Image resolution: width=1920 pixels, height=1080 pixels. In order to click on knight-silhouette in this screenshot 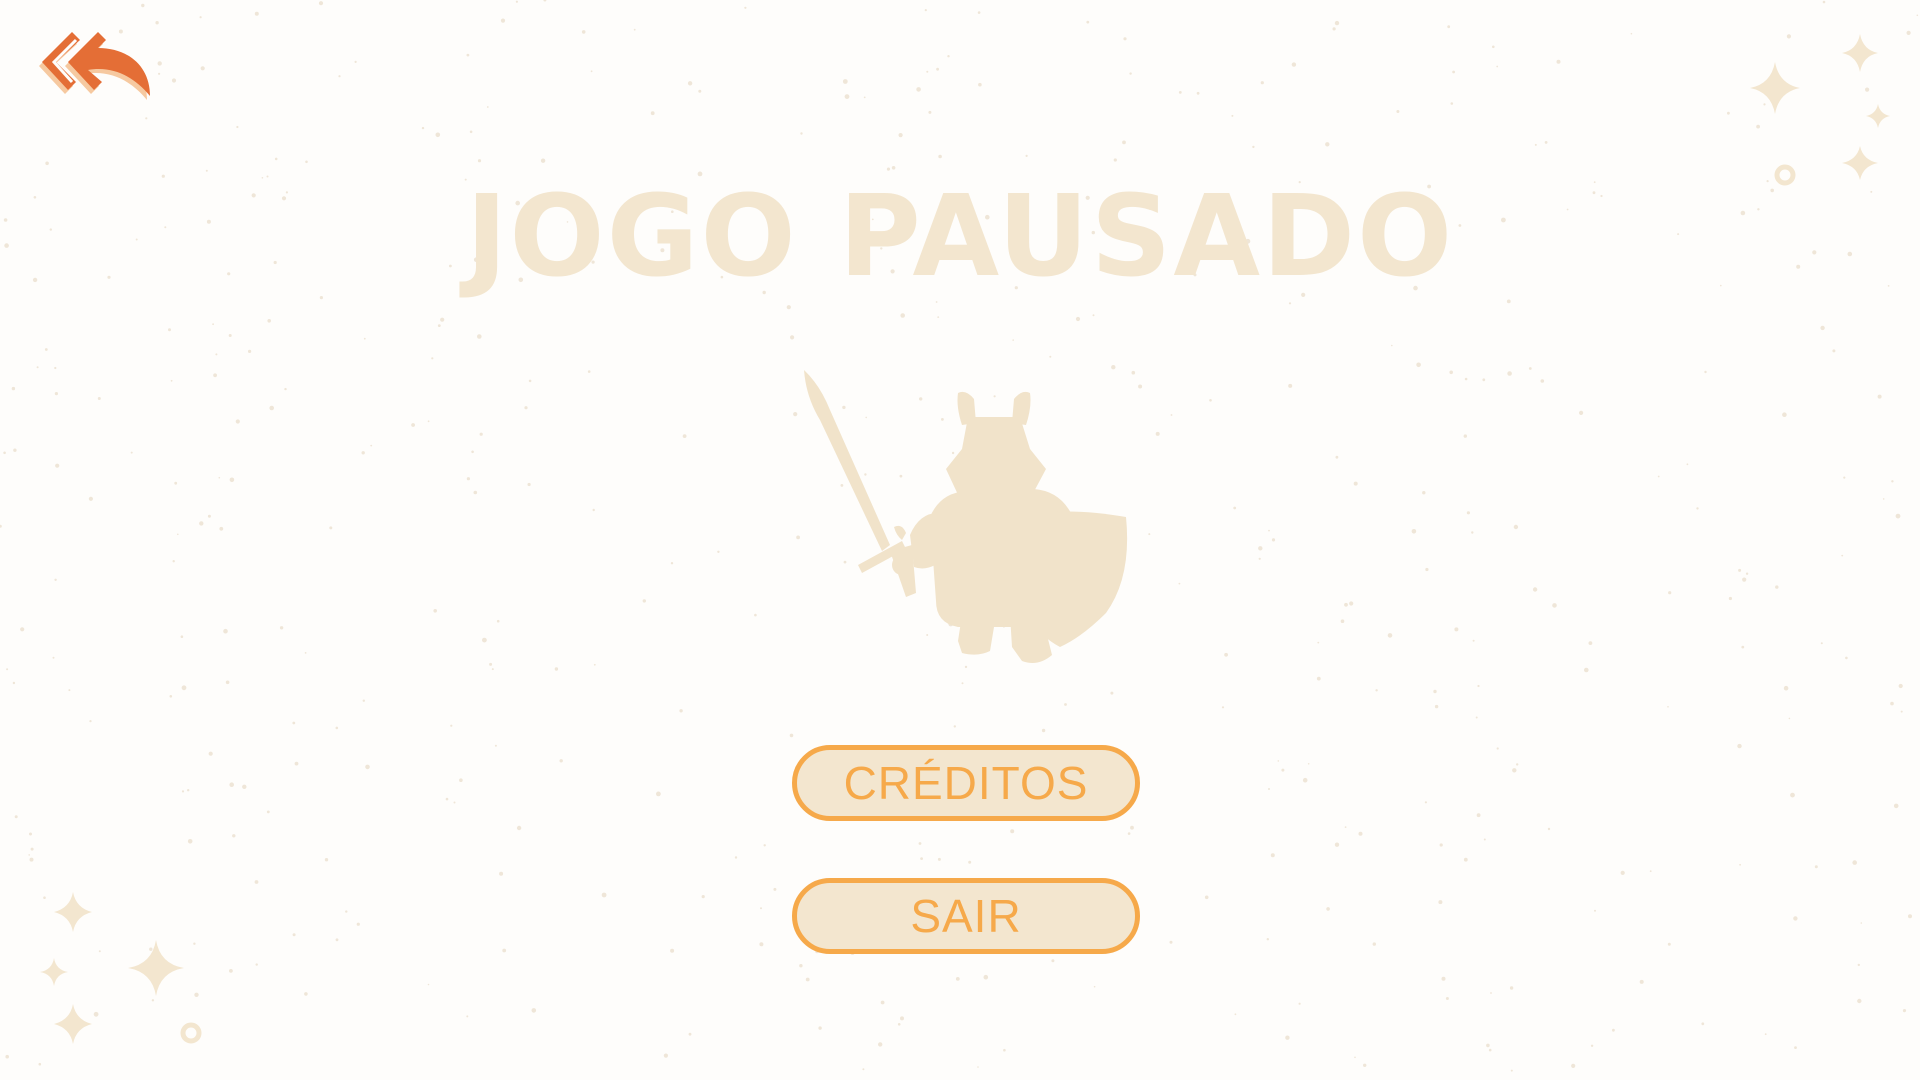, I will do `click(960, 515)`.